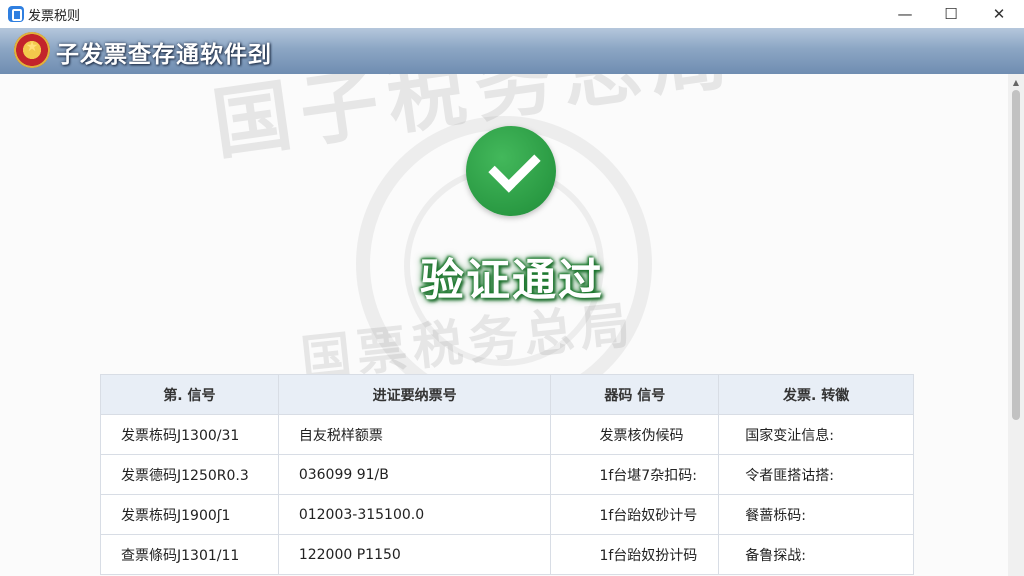 The height and width of the screenshot is (576, 1024). What do you see at coordinates (414, 434) in the screenshot?
I see `table-cell: 自友税样额票` at bounding box center [414, 434].